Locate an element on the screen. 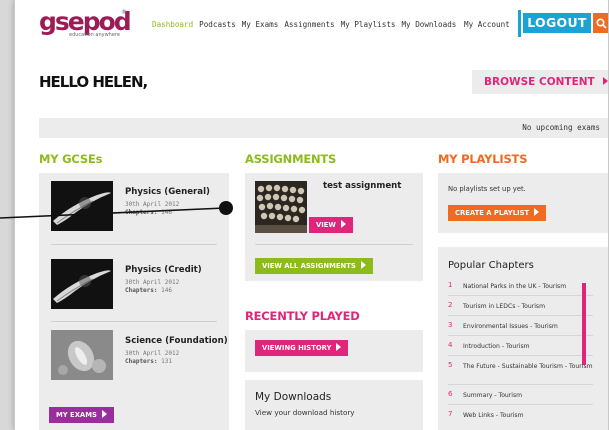 Image resolution: width=609 pixels, height=430 pixels. downloads-panel: My Downloads View your download history is located at coordinates (334, 405).